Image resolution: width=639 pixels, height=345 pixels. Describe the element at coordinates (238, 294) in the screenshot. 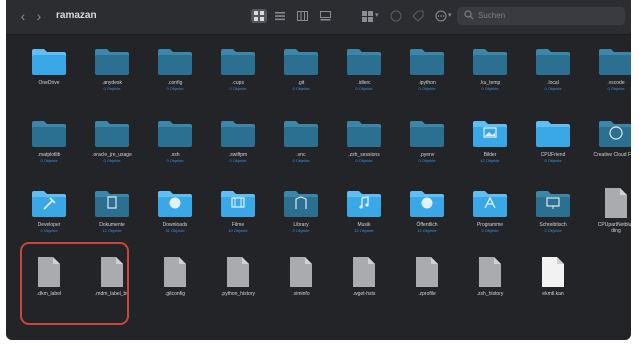

I see `item-name: .python_history` at that location.